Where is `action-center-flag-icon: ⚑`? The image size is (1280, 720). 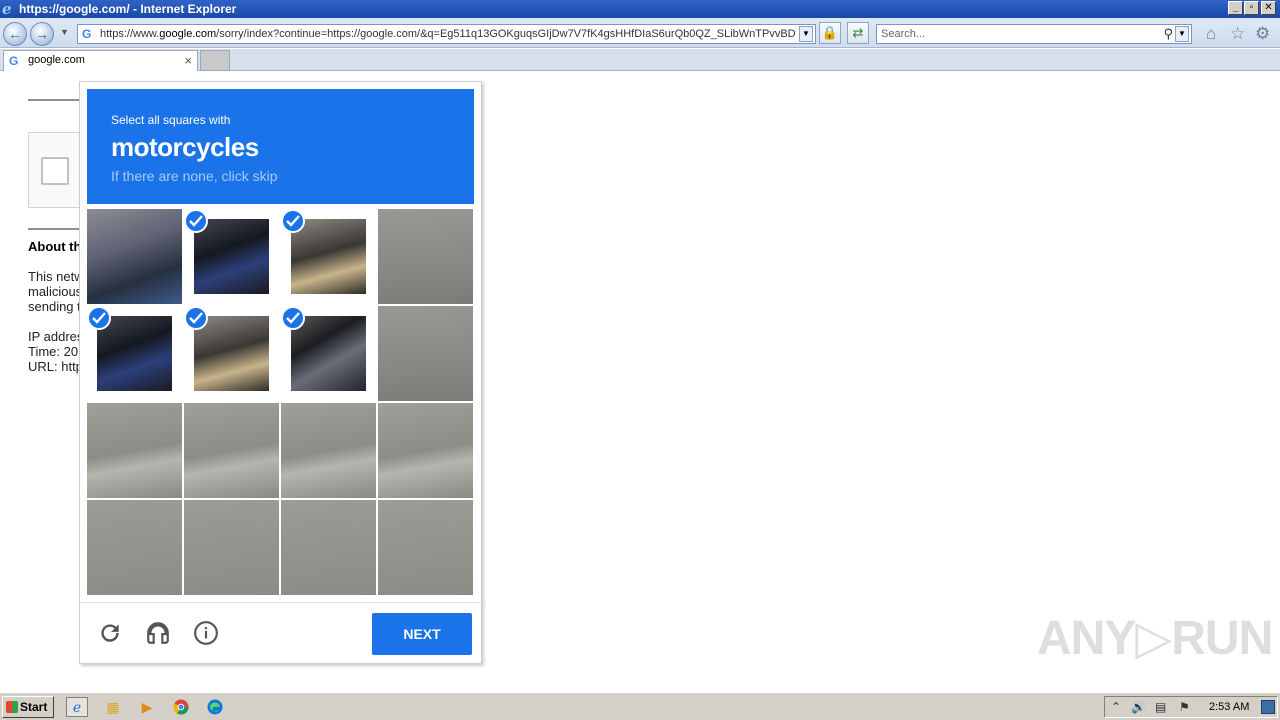
action-center-flag-icon: ⚑ is located at coordinates (1184, 707).